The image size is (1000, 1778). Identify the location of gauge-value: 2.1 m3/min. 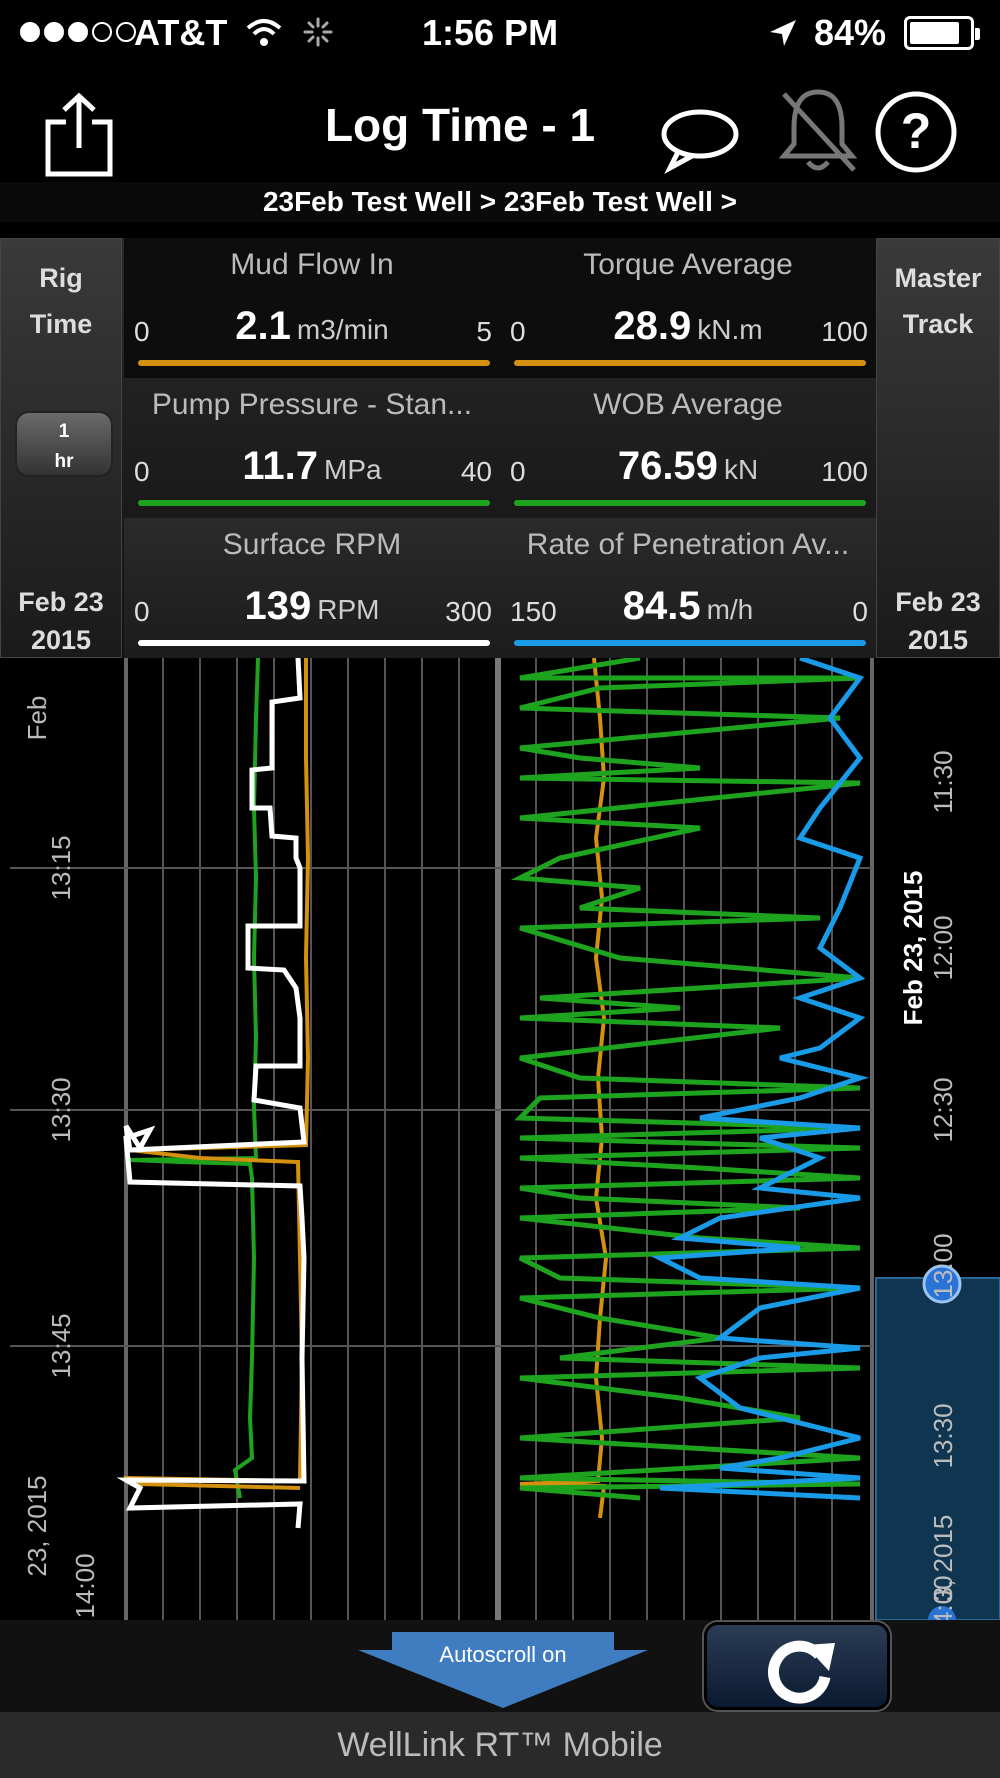
(312, 326).